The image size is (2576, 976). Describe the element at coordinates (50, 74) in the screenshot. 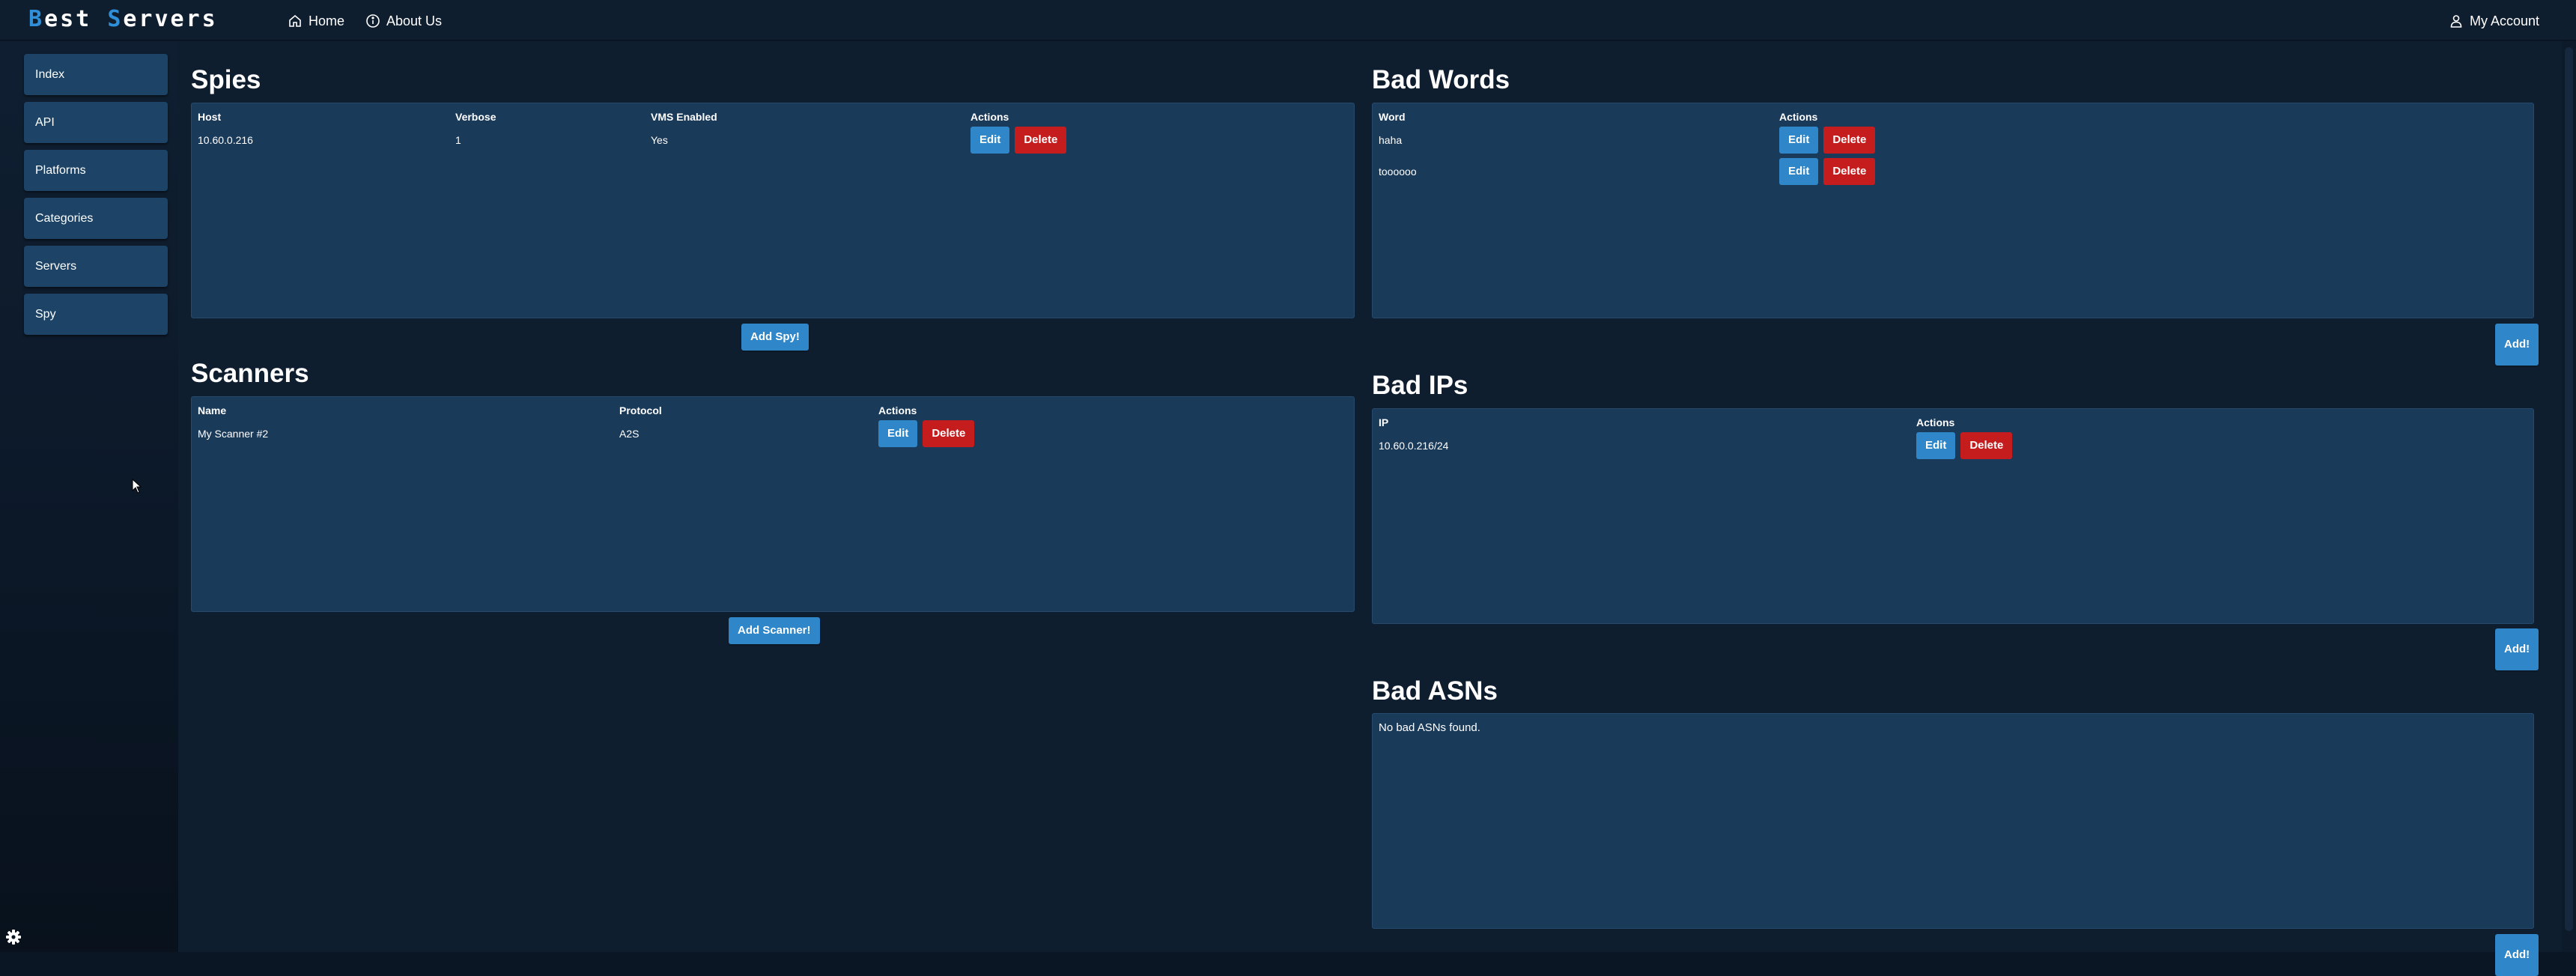

I see `sidebar-item-label: Index` at that location.